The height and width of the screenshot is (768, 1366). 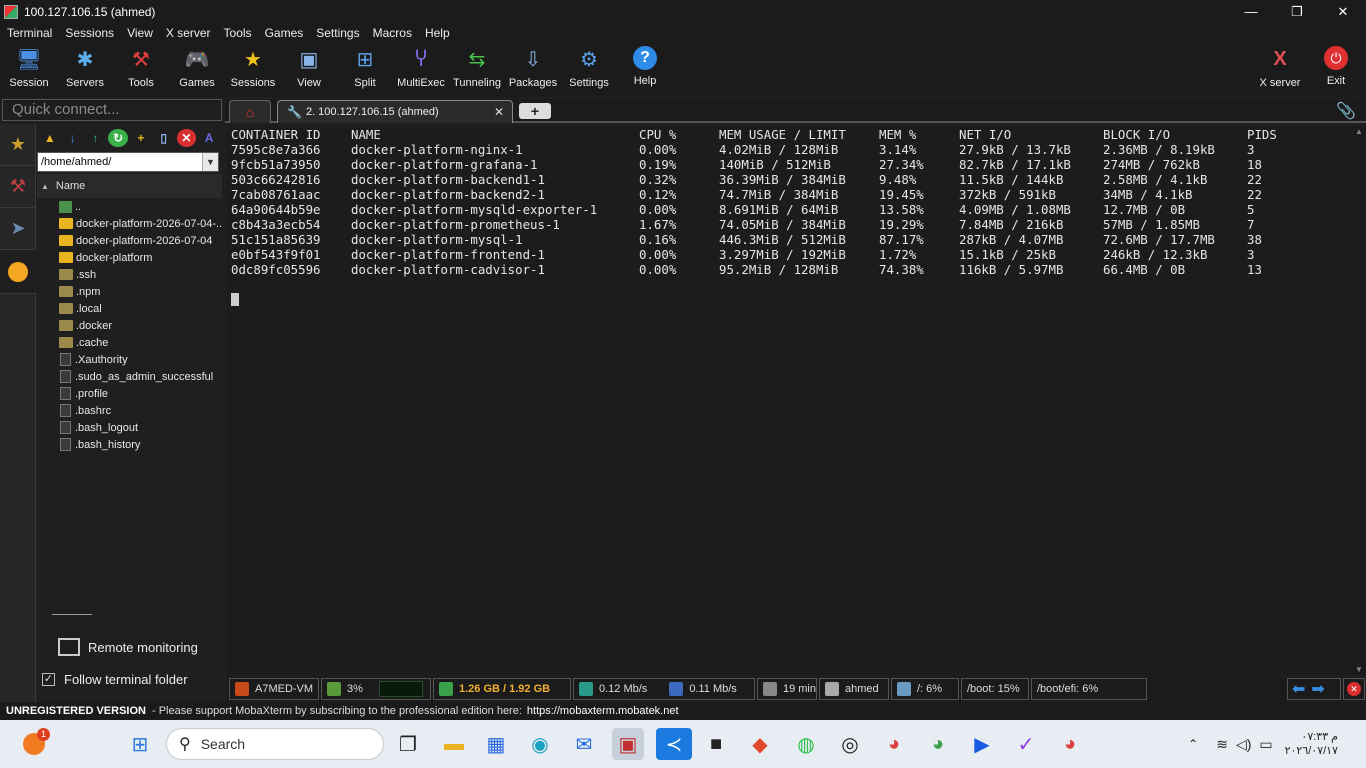 What do you see at coordinates (72, 614) in the screenshot?
I see `panel-splitter` at bounding box center [72, 614].